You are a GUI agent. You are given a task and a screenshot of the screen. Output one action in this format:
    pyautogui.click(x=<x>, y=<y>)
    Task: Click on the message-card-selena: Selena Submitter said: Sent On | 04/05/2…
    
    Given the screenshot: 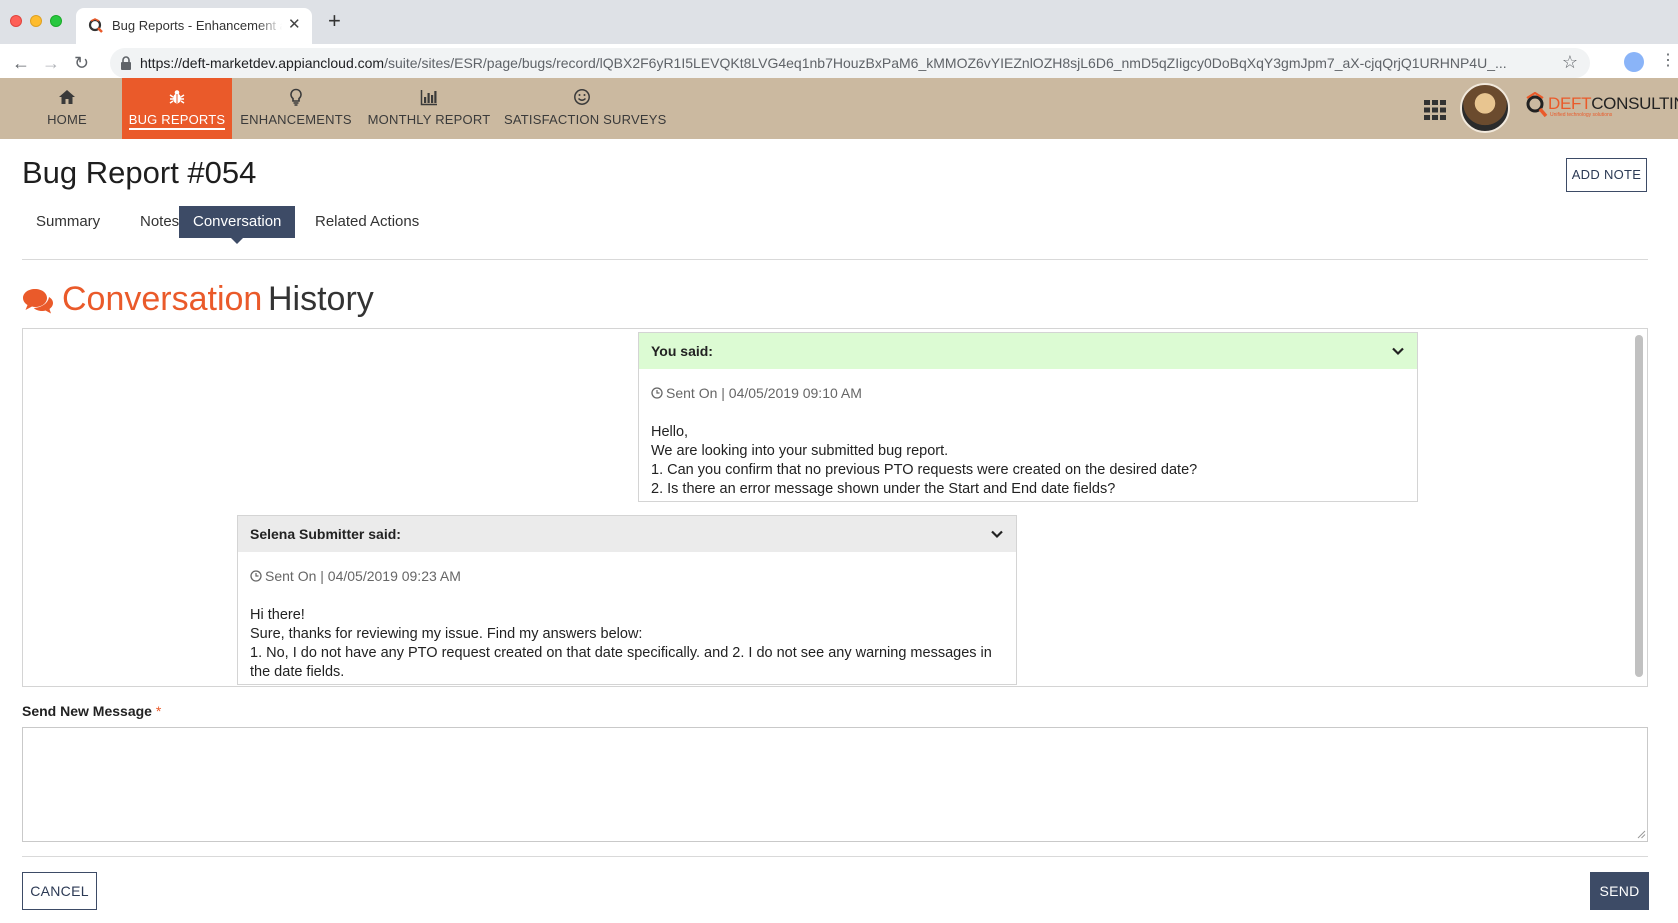 What is the action you would take?
    pyautogui.click(x=627, y=600)
    